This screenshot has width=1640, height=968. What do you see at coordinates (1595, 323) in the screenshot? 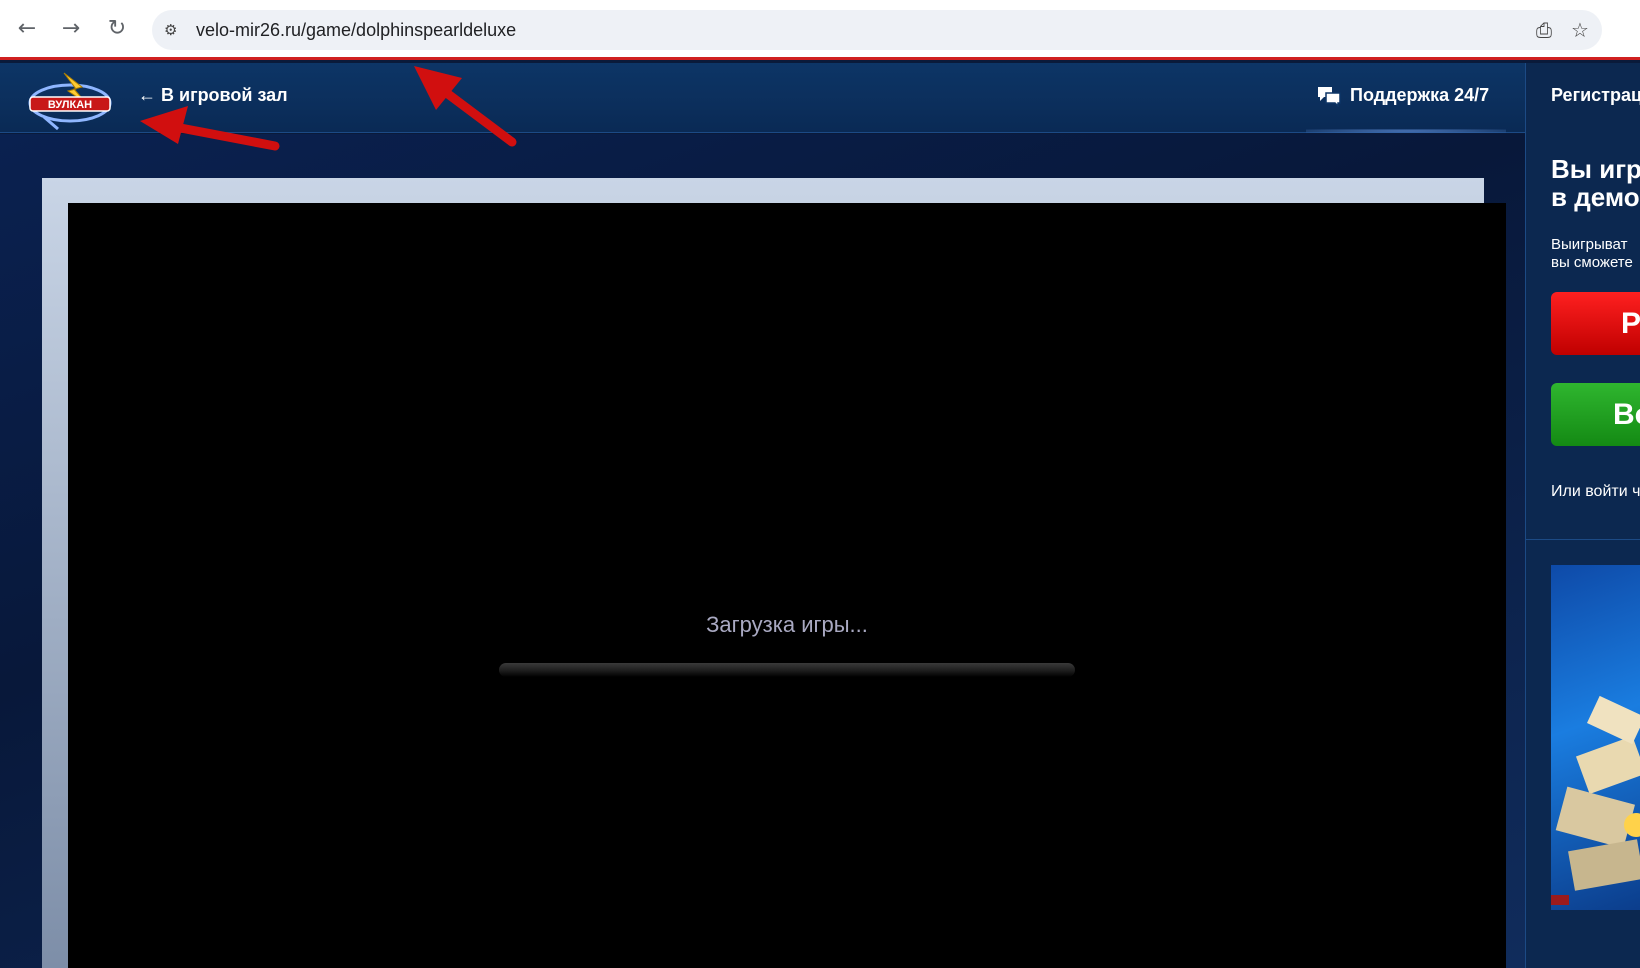
I see `register-button: Р` at bounding box center [1595, 323].